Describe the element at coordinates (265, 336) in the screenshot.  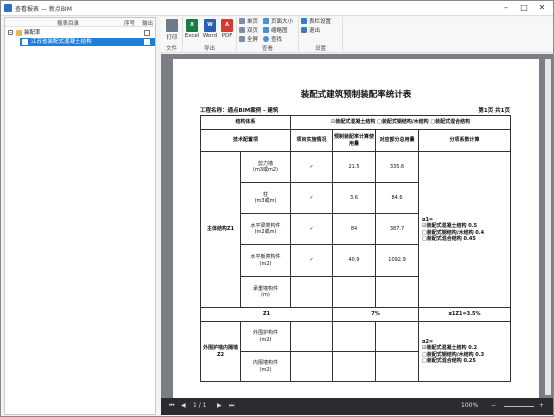
I see `item-cell: 外围护构件 (m2)` at that location.